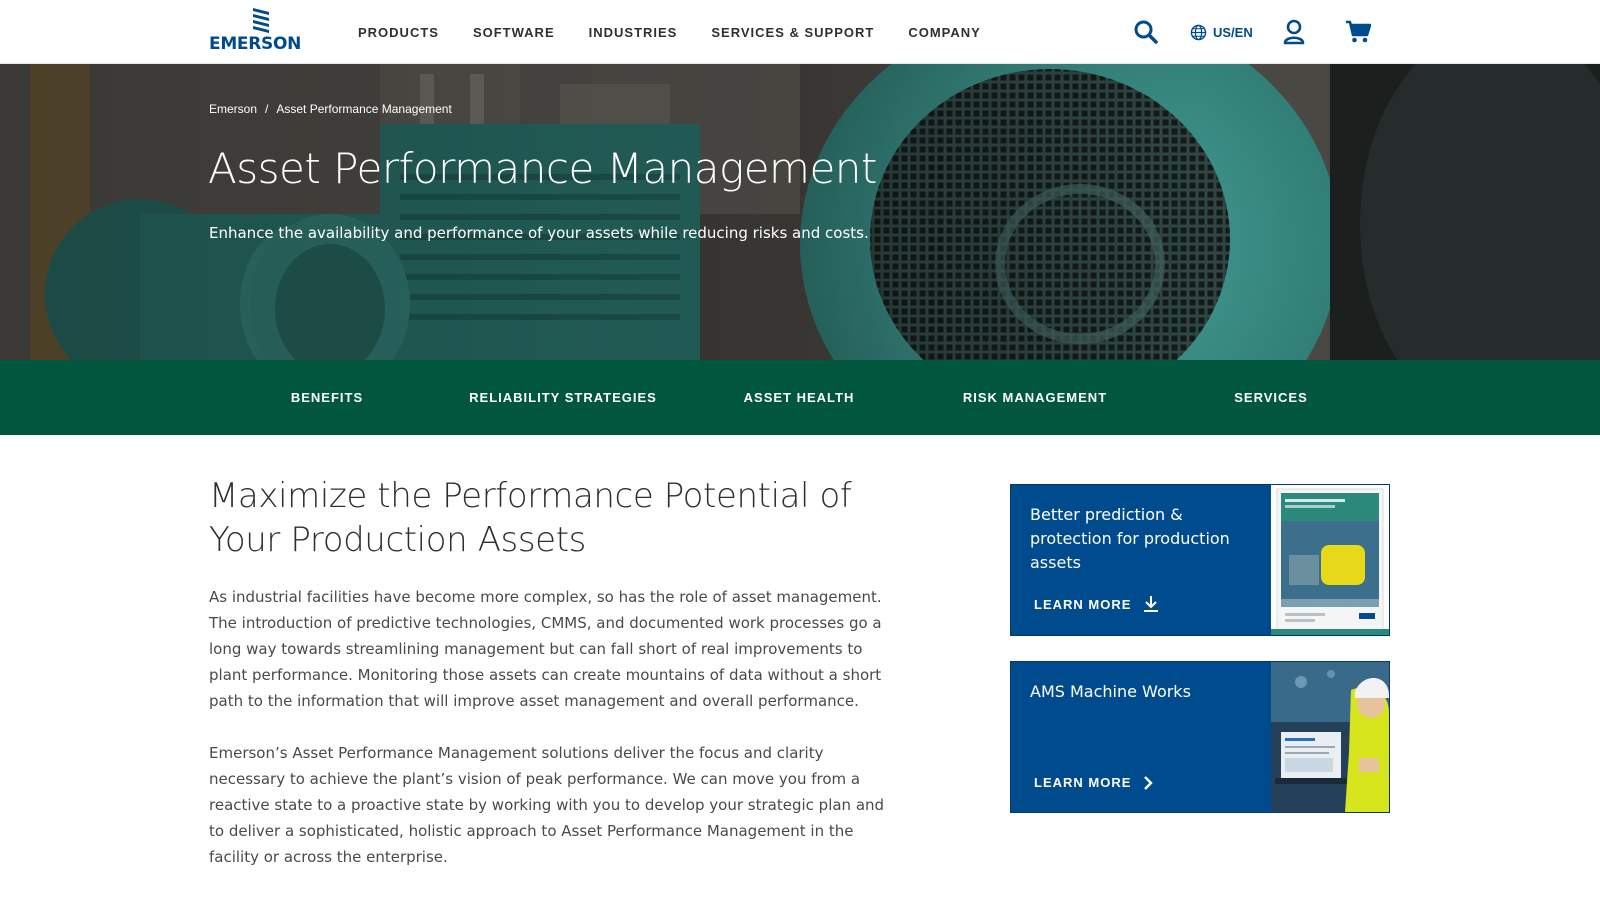 The image size is (1600, 900). What do you see at coordinates (514, 32) in the screenshot?
I see `nav-software: SOFTWARE` at bounding box center [514, 32].